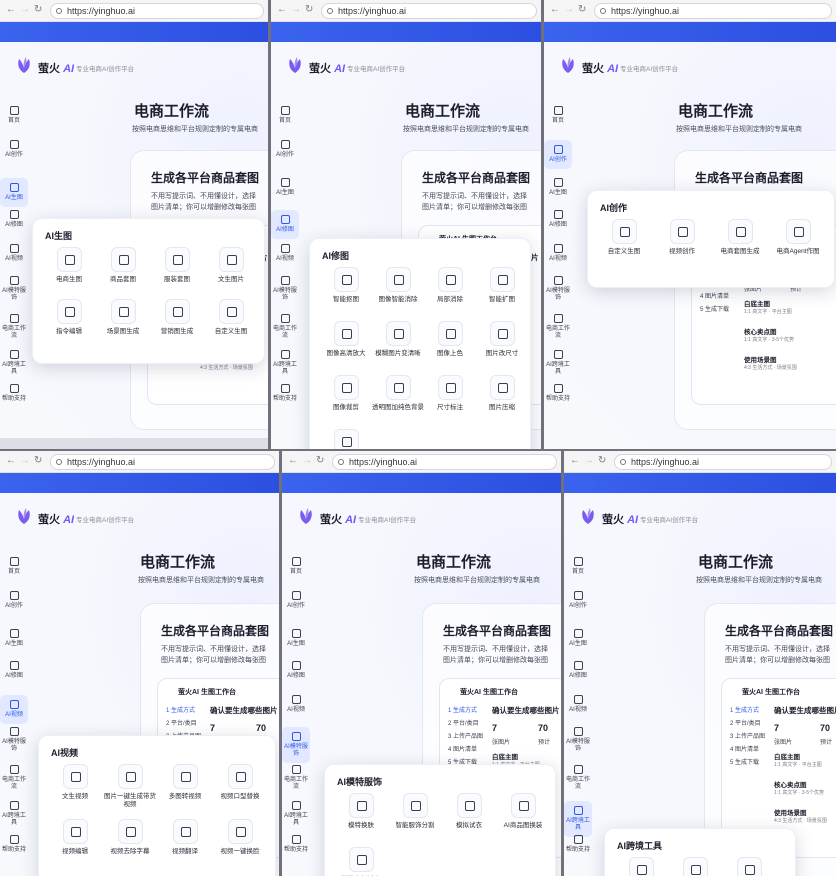 The width and height of the screenshot is (836, 876). Describe the element at coordinates (505, 756) in the screenshot. I see `image-list-item: 白底主图` at that location.